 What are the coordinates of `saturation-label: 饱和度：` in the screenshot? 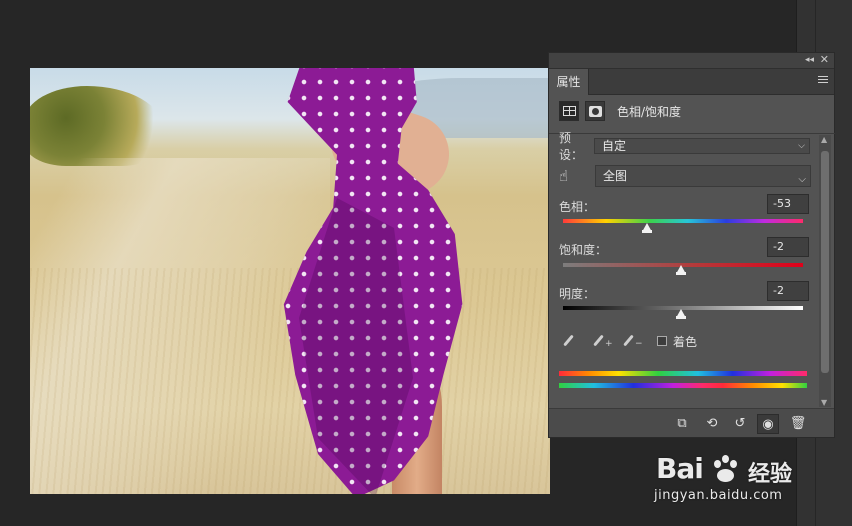 It's located at (583, 250).